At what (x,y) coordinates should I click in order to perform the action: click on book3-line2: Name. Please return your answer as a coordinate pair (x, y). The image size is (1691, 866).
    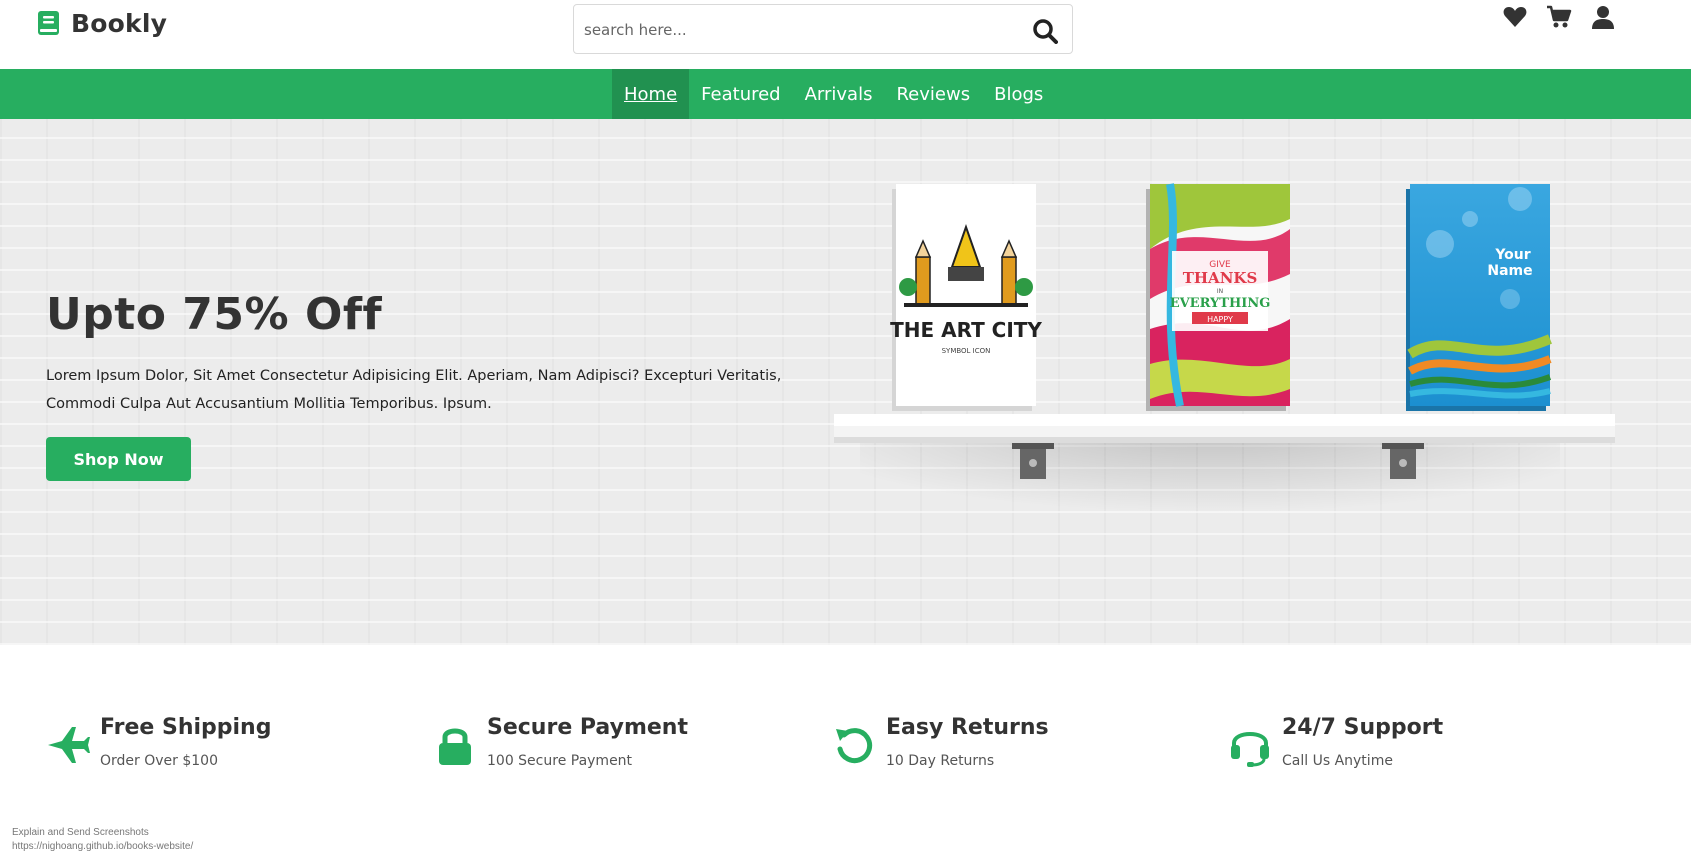
    Looking at the image, I should click on (1509, 271).